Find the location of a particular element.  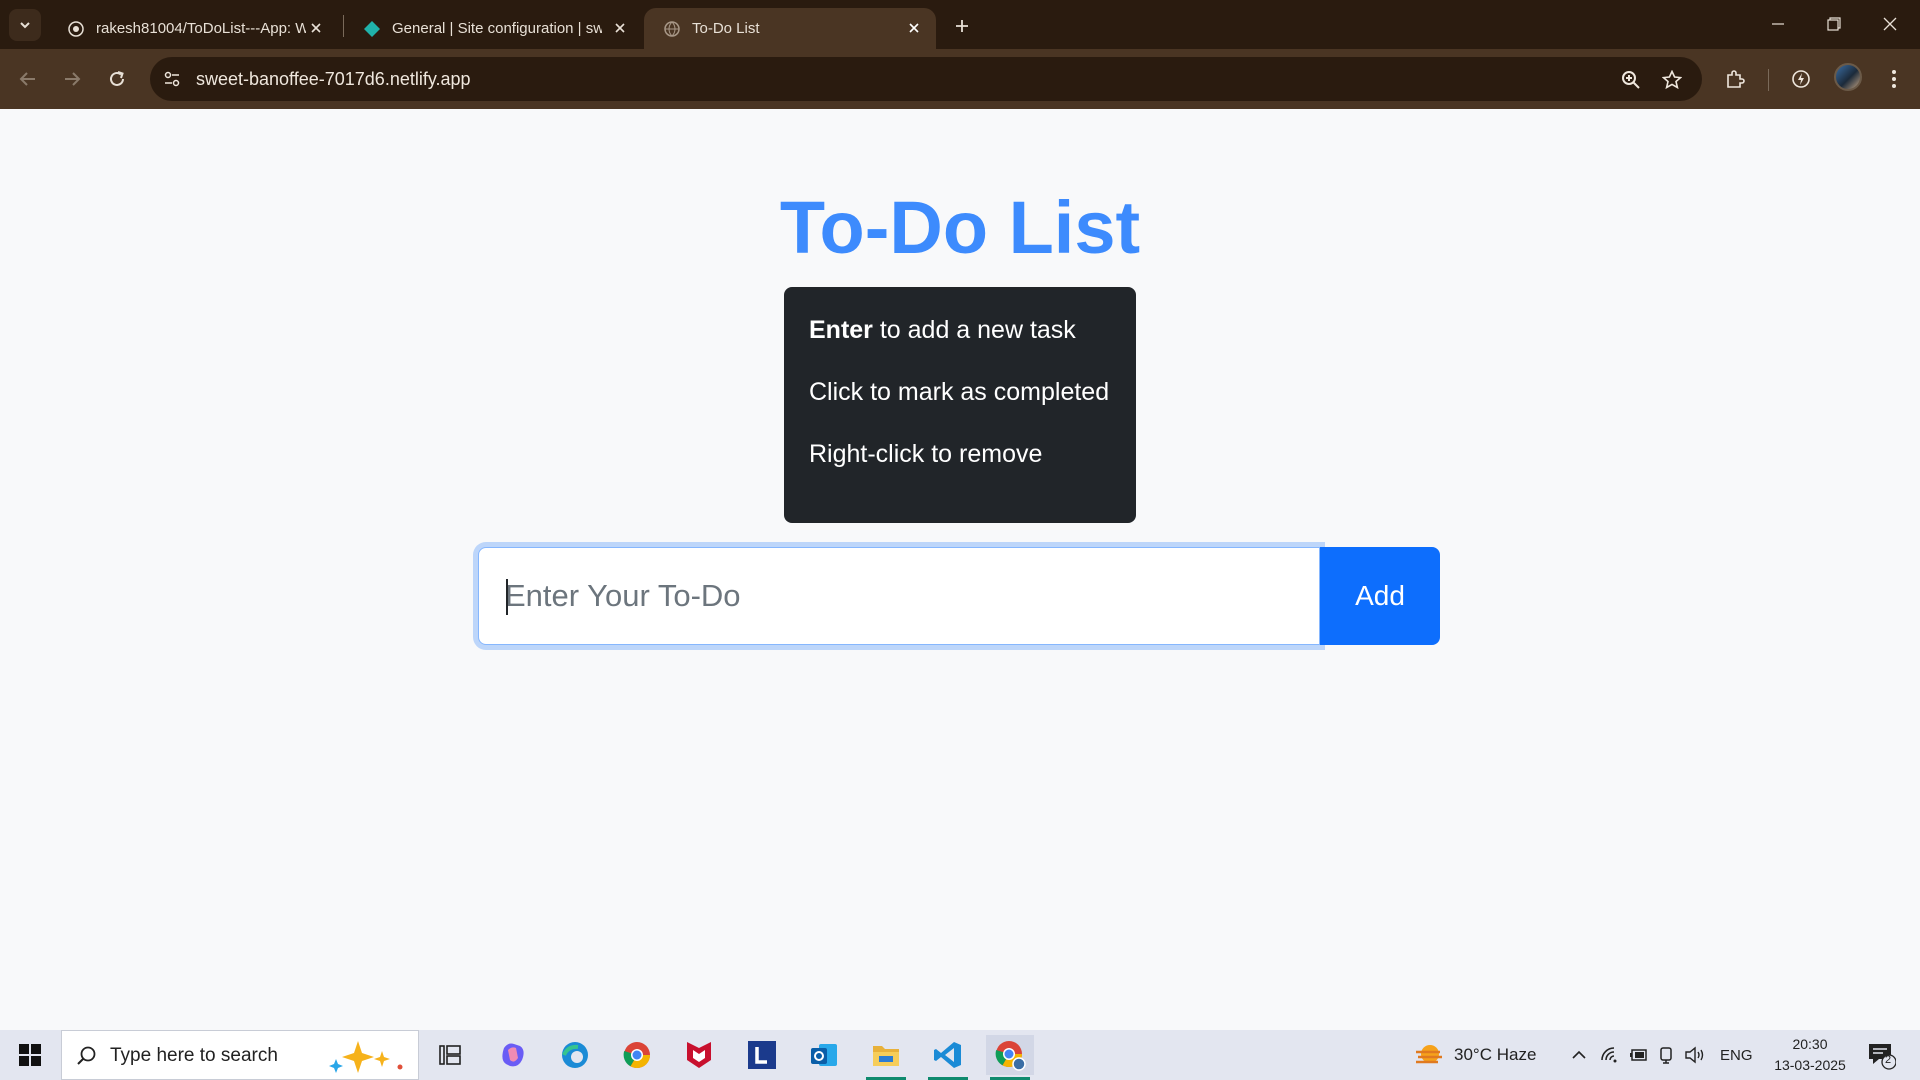

reload-icon is located at coordinates (117, 78).